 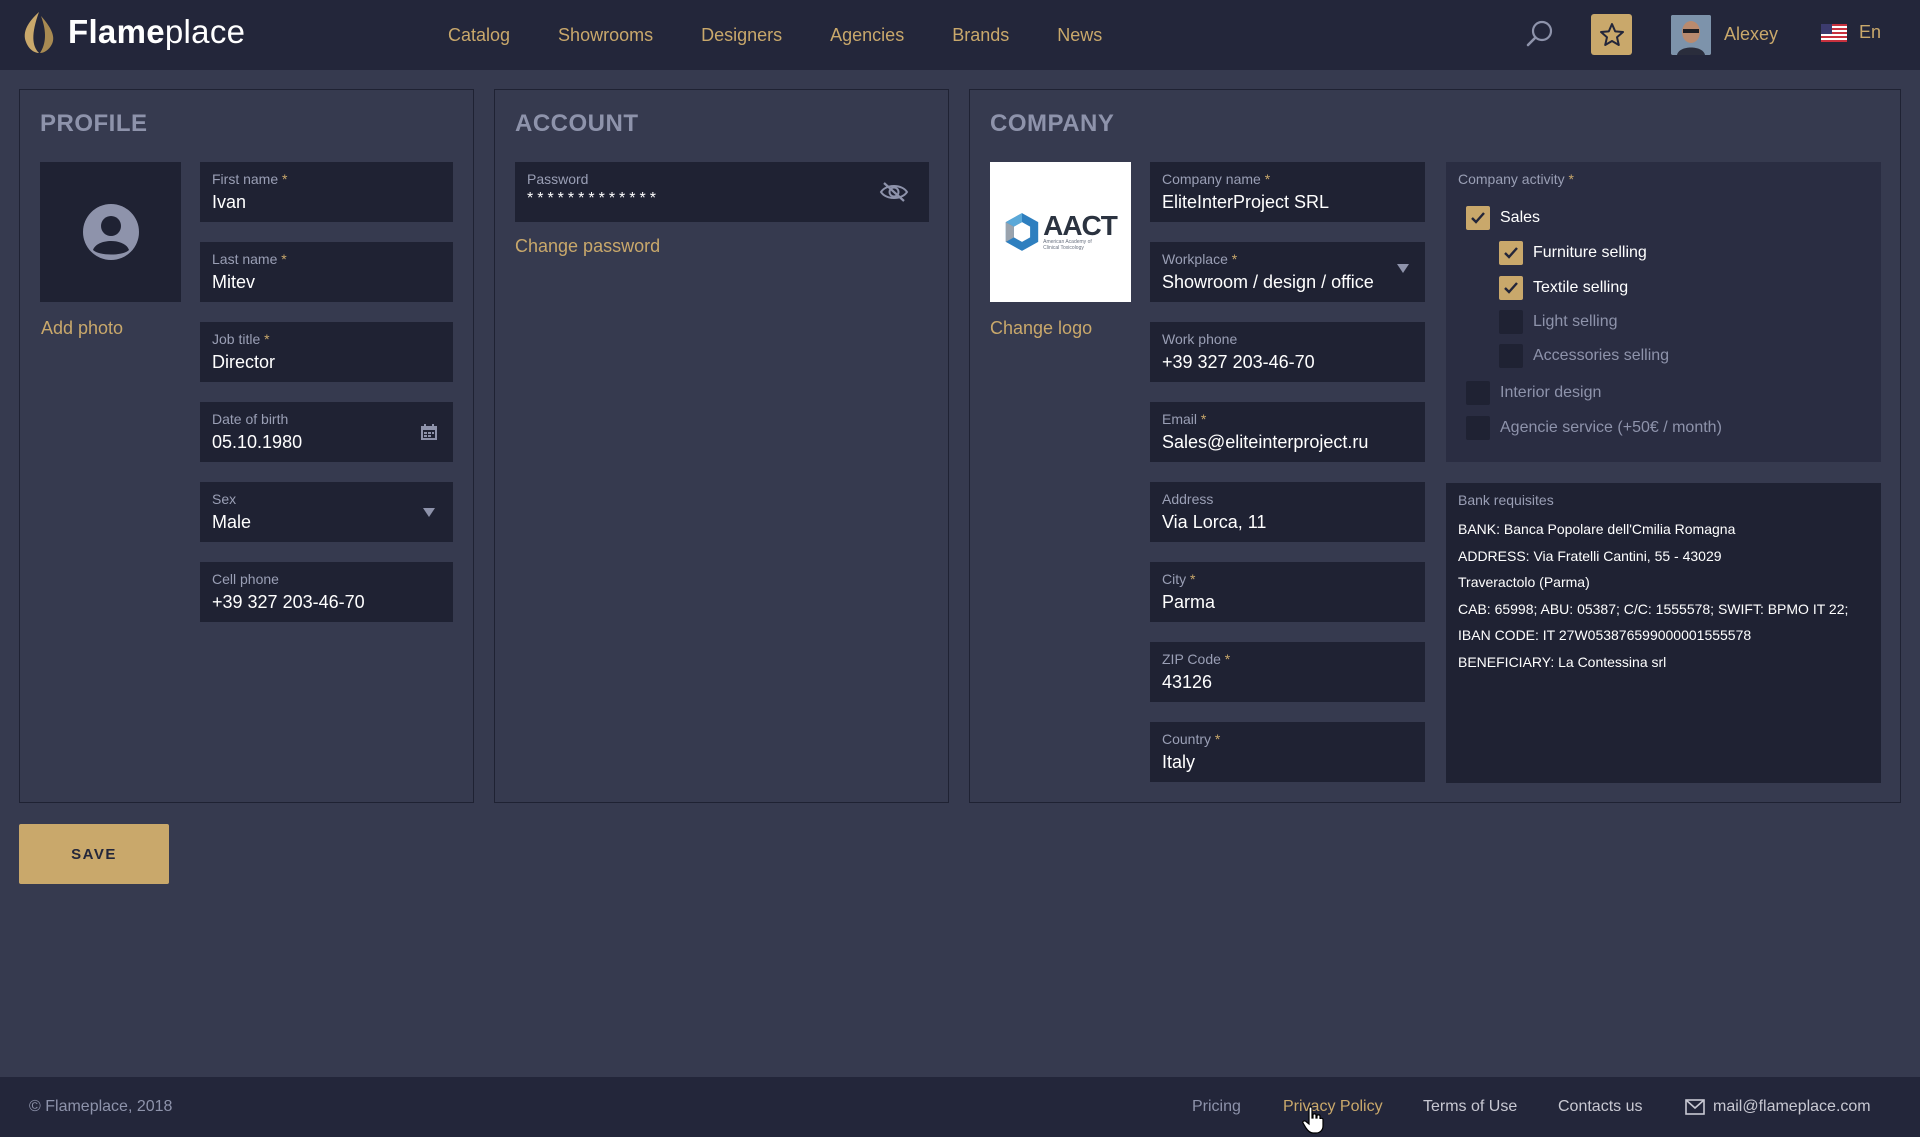 What do you see at coordinates (94, 854) in the screenshot?
I see `save-button: SAVE` at bounding box center [94, 854].